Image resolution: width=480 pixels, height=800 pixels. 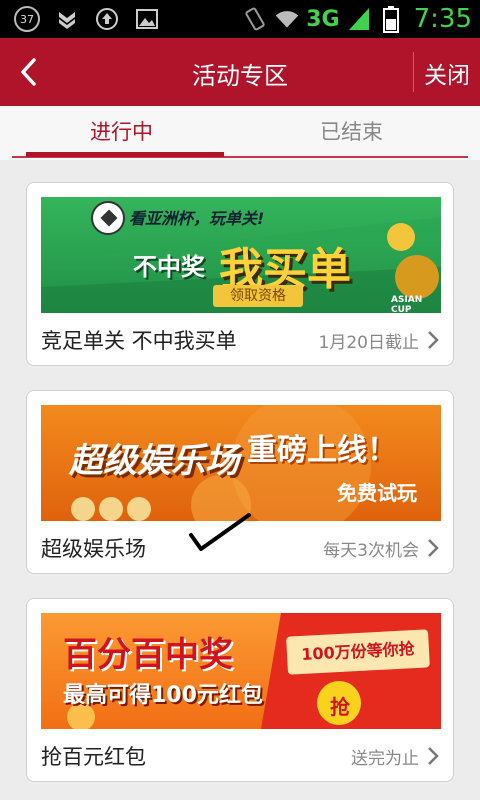 What do you see at coordinates (27, 19) in the screenshot?
I see `notification-count-icon: 37` at bounding box center [27, 19].